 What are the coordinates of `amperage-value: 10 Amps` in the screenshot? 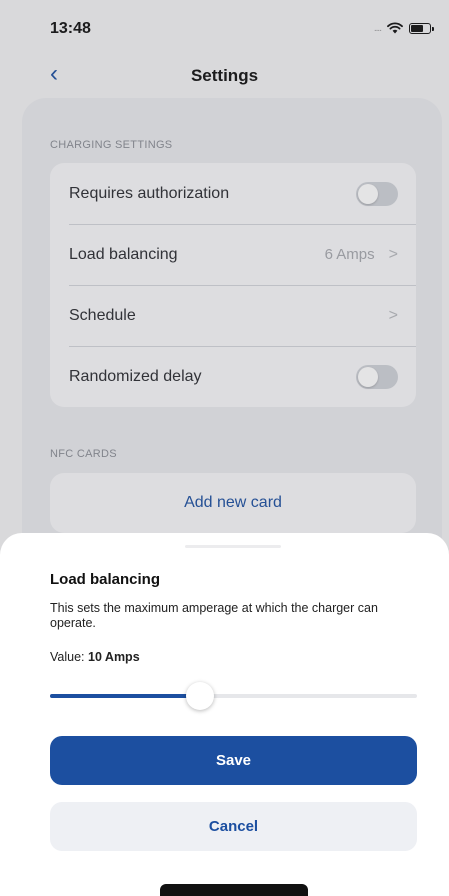 It's located at (114, 657).